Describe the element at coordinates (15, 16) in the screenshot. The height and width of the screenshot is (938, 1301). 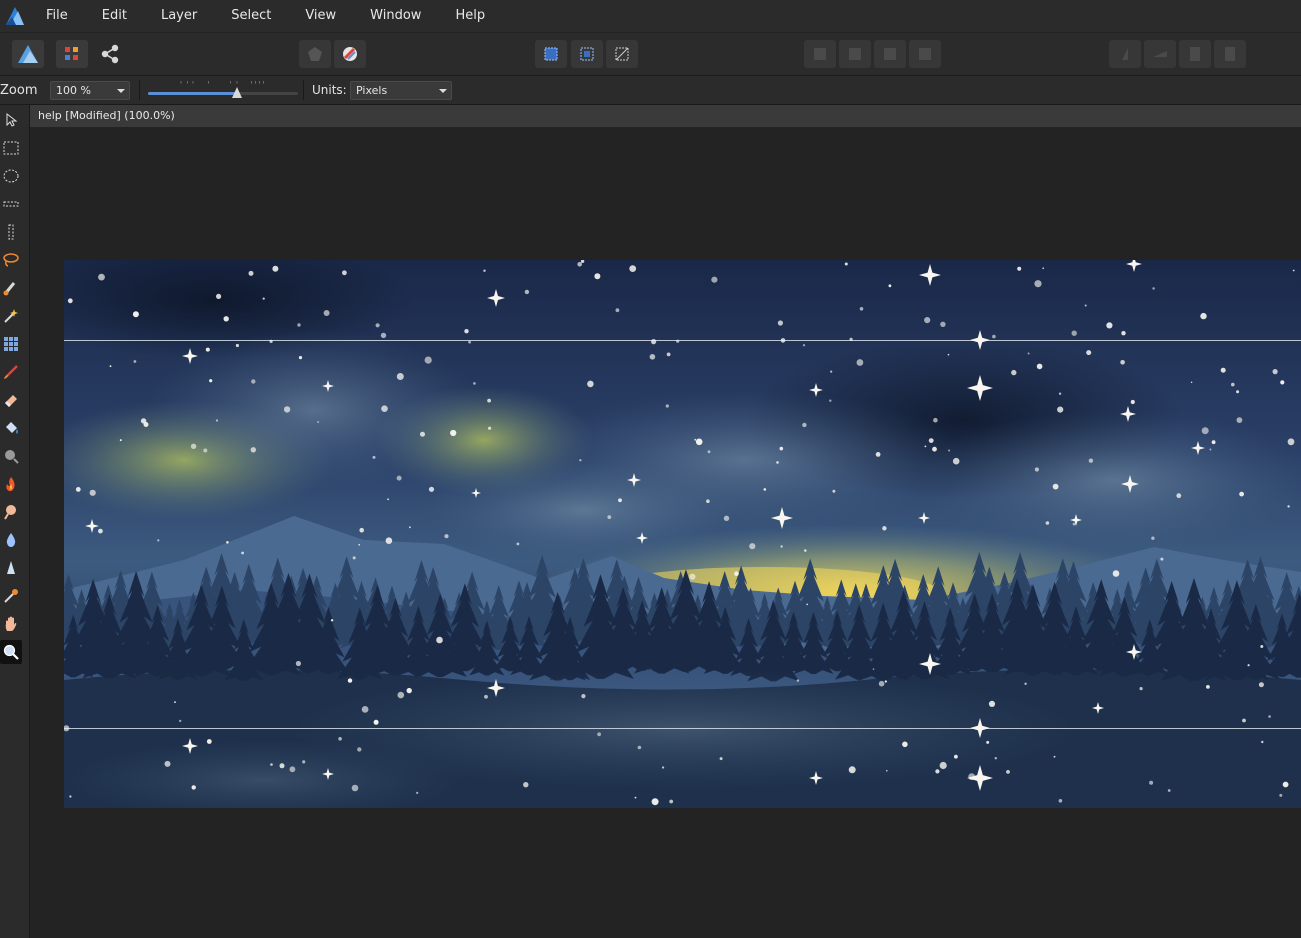
I see `affinity-photo-logo-icon` at that location.